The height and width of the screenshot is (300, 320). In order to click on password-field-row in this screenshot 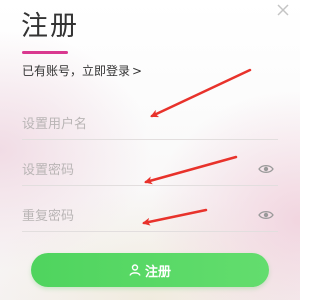, I will do `click(150, 170)`.